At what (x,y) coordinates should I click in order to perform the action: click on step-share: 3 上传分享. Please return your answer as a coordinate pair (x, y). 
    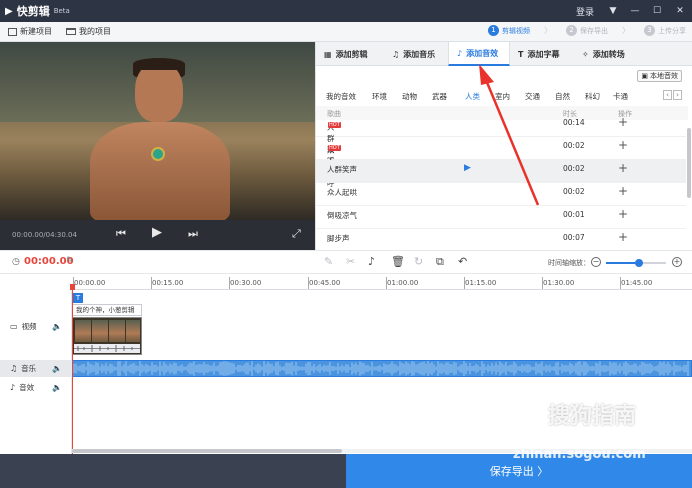
    Looking at the image, I should click on (665, 30).